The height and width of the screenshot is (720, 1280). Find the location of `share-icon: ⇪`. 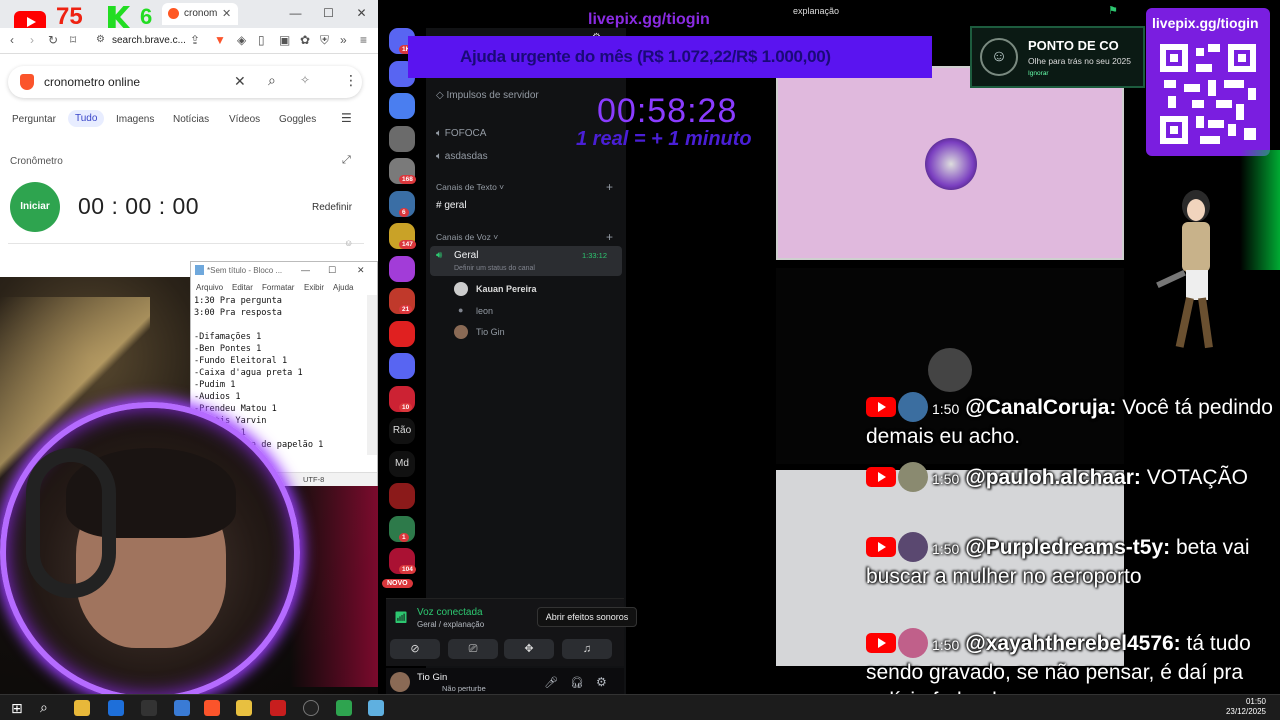

share-icon: ⇪ is located at coordinates (195, 40).